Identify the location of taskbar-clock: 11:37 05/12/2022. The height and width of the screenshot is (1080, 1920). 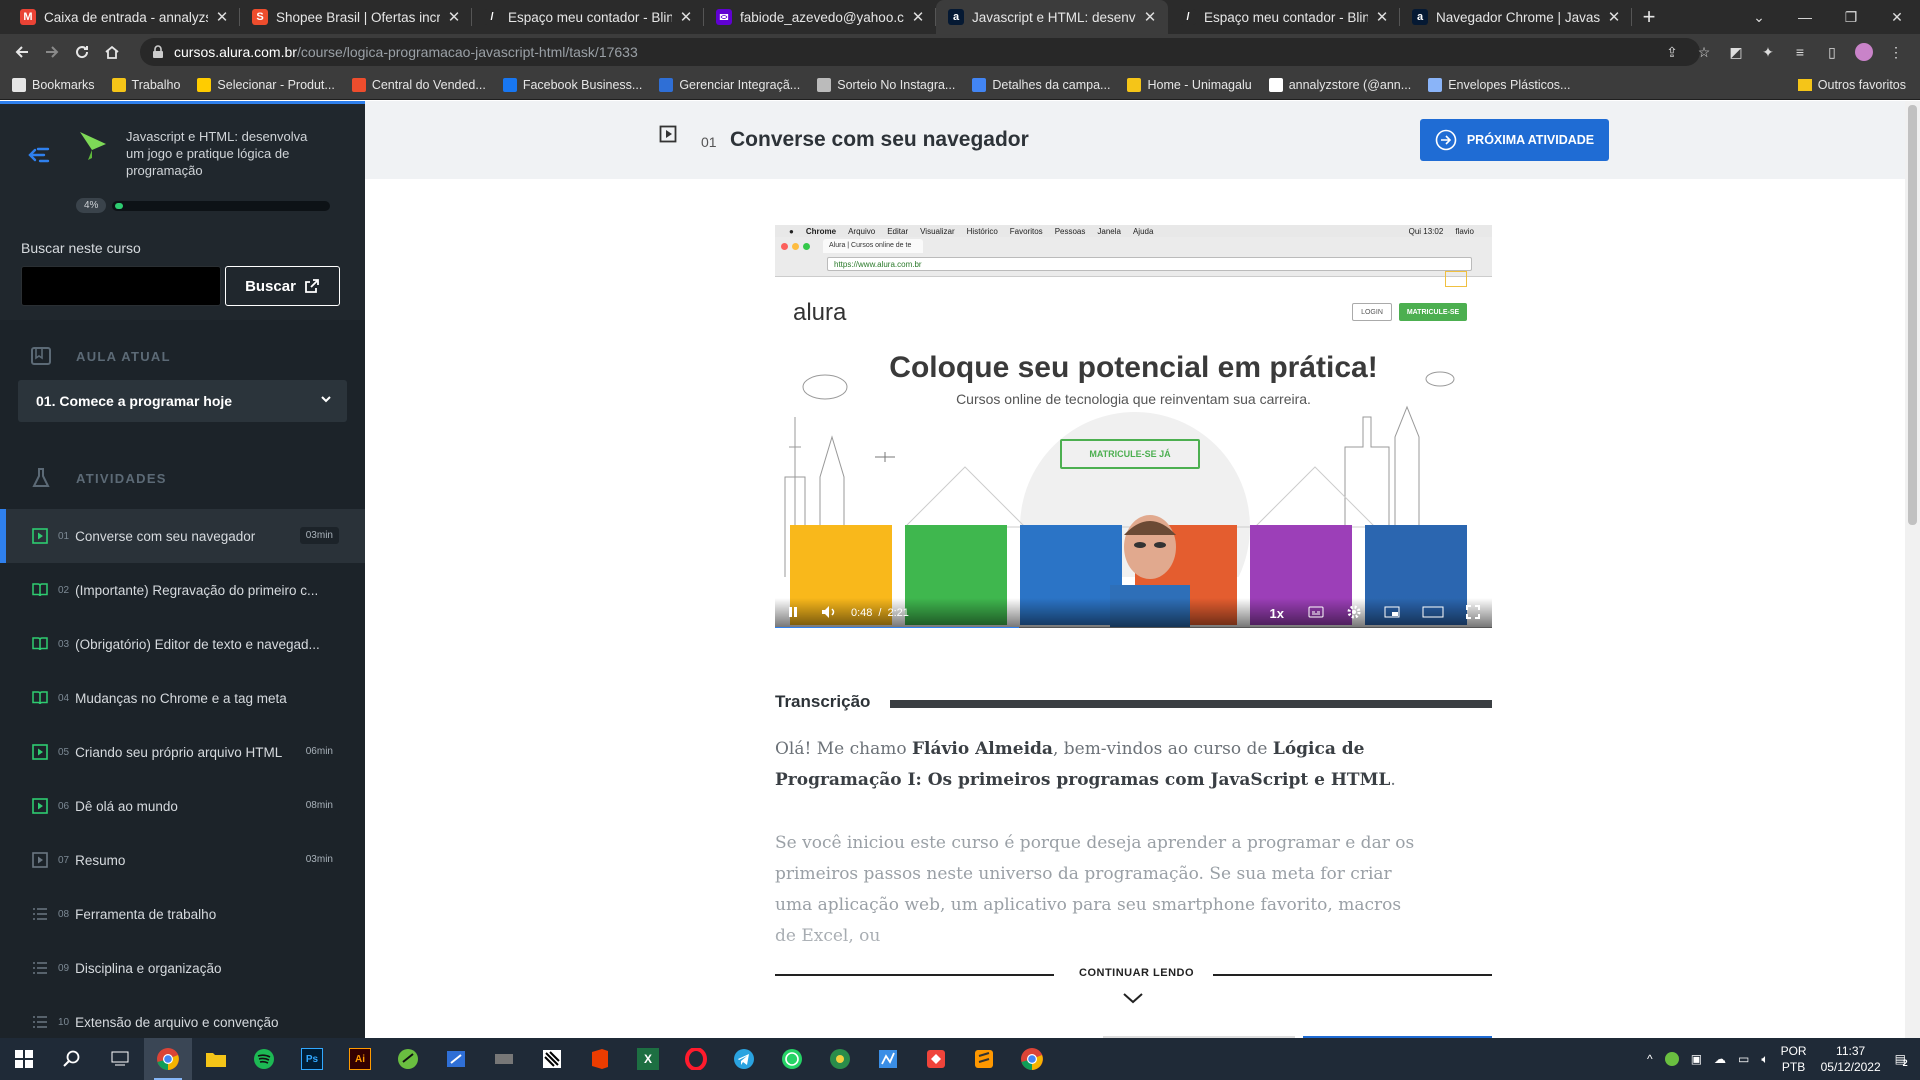
(1851, 1059).